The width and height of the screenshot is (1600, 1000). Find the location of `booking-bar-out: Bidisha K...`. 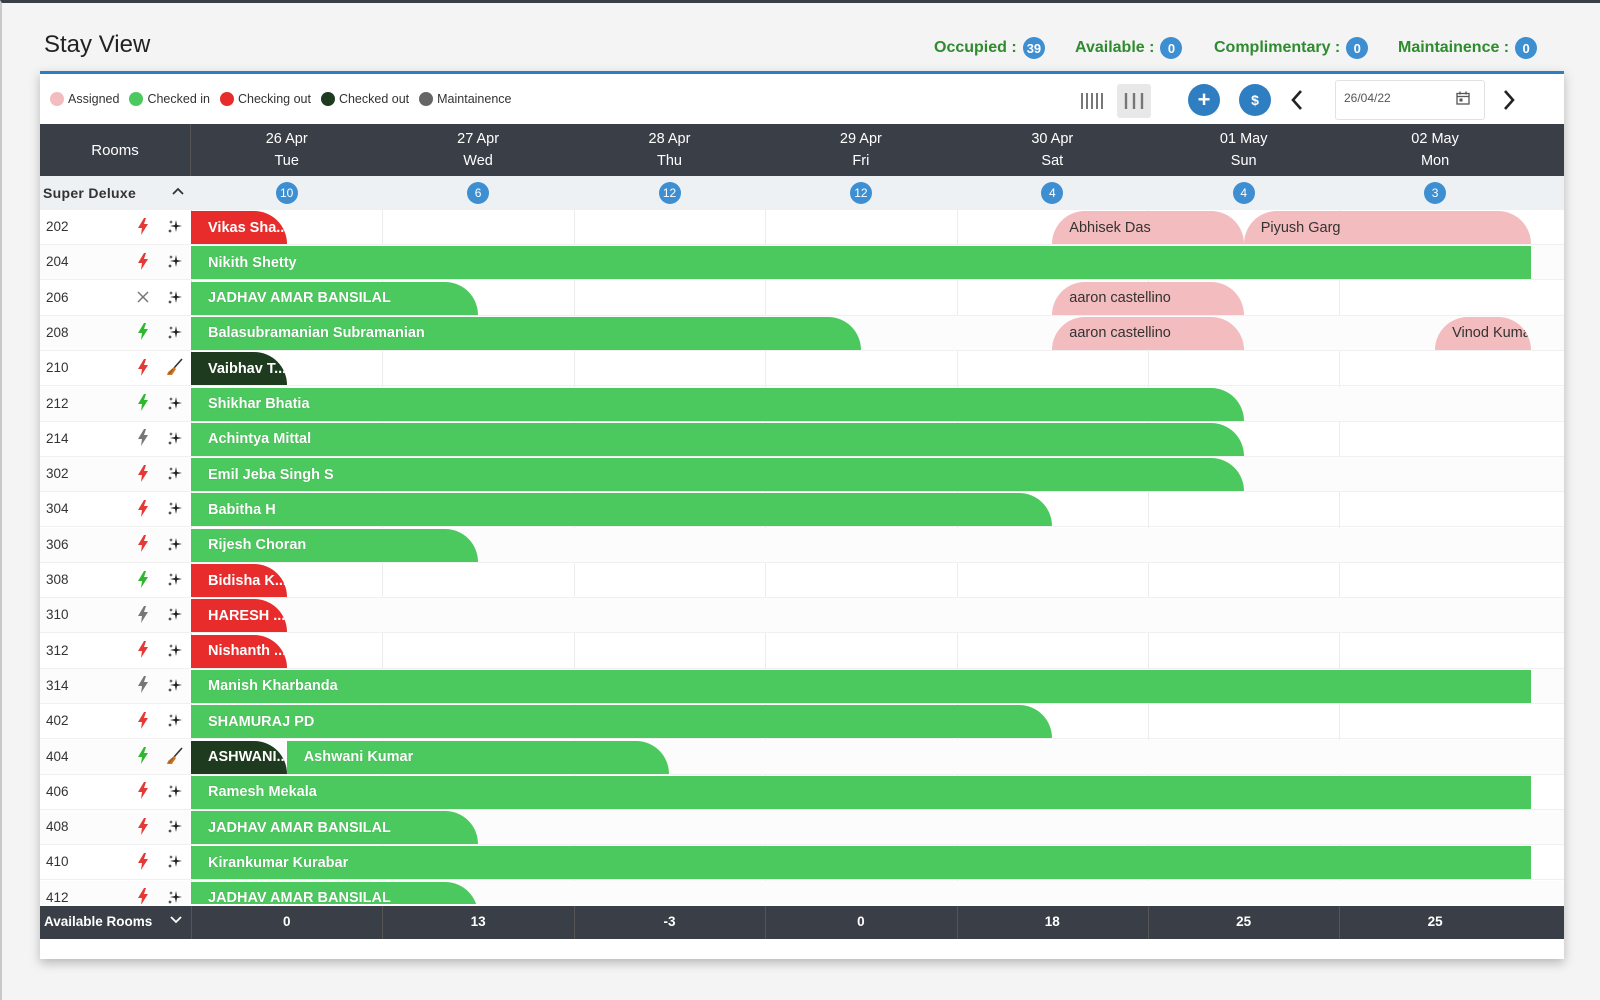

booking-bar-out: Bidisha K... is located at coordinates (239, 580).